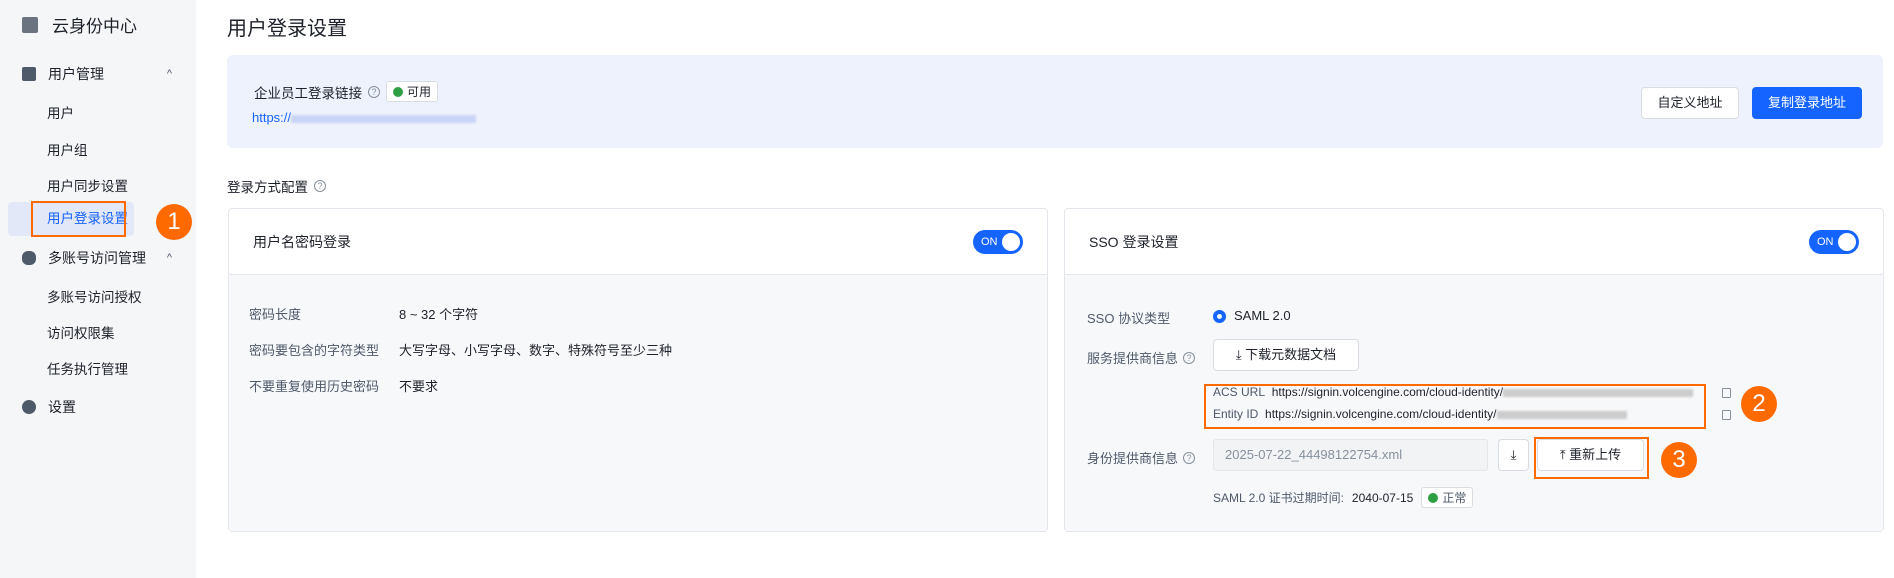 The width and height of the screenshot is (1894, 578). What do you see at coordinates (998, 241) in the screenshot?
I see `password-login-toggle: ON` at bounding box center [998, 241].